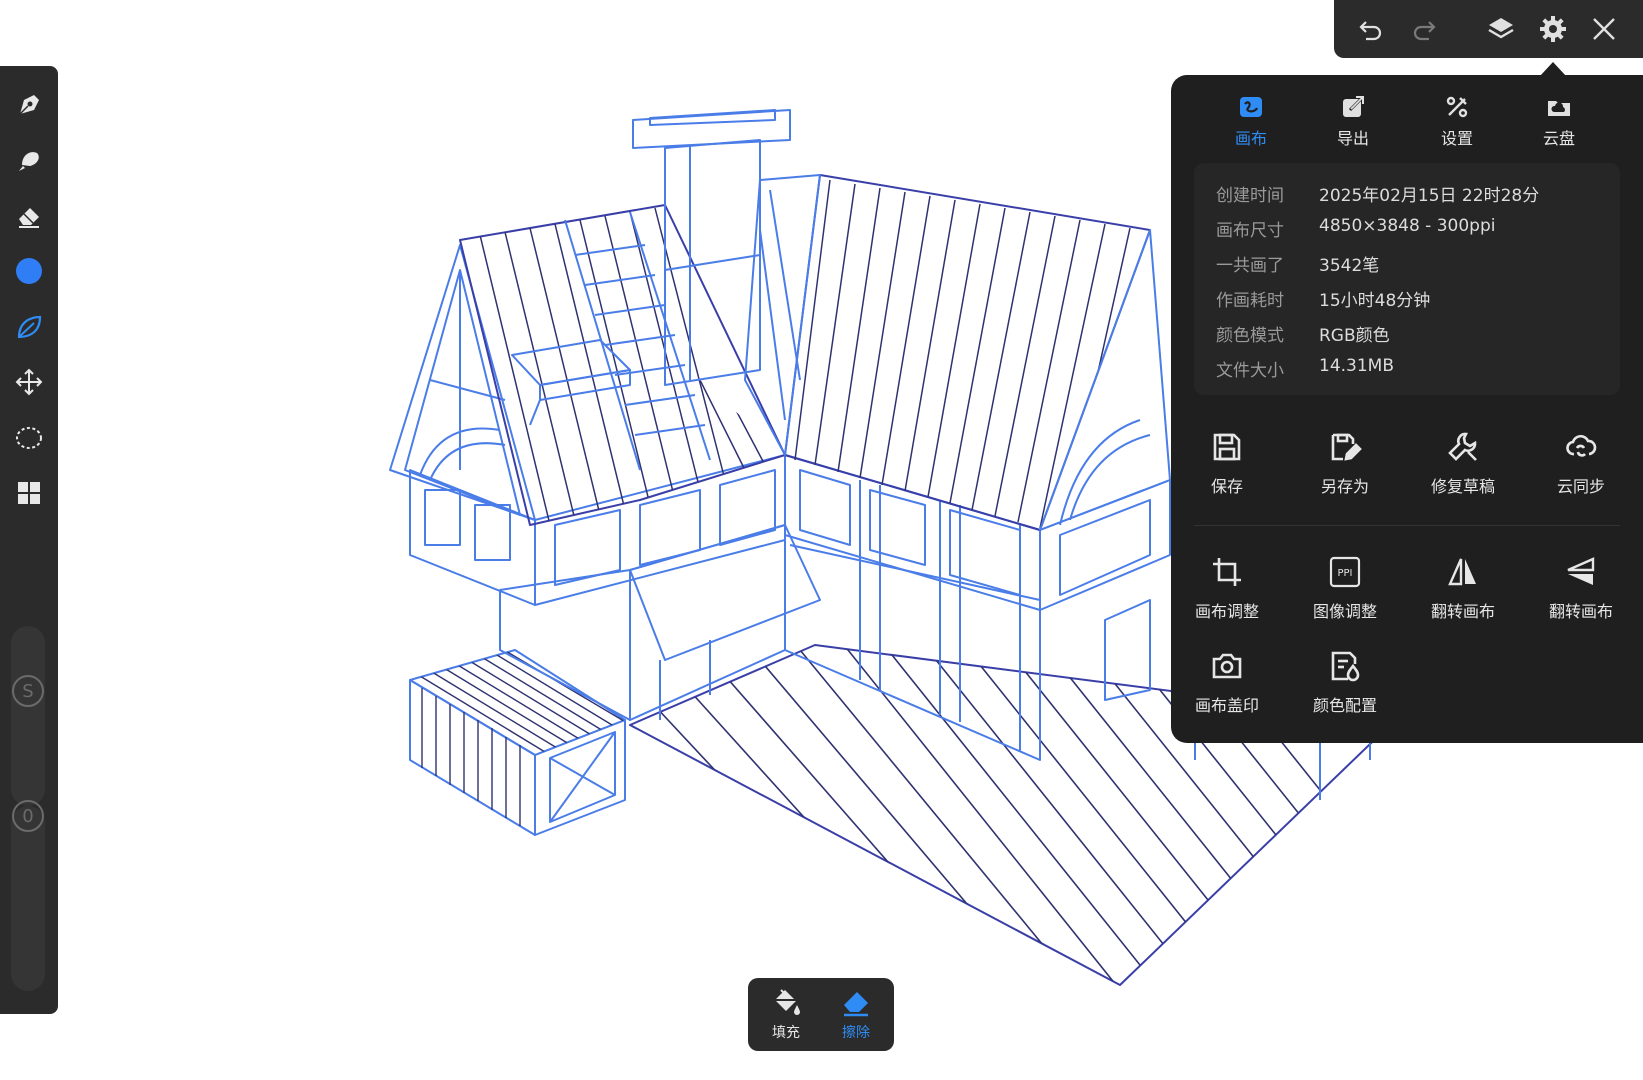  I want to click on info-key: 作画耗时, so click(1250, 301).